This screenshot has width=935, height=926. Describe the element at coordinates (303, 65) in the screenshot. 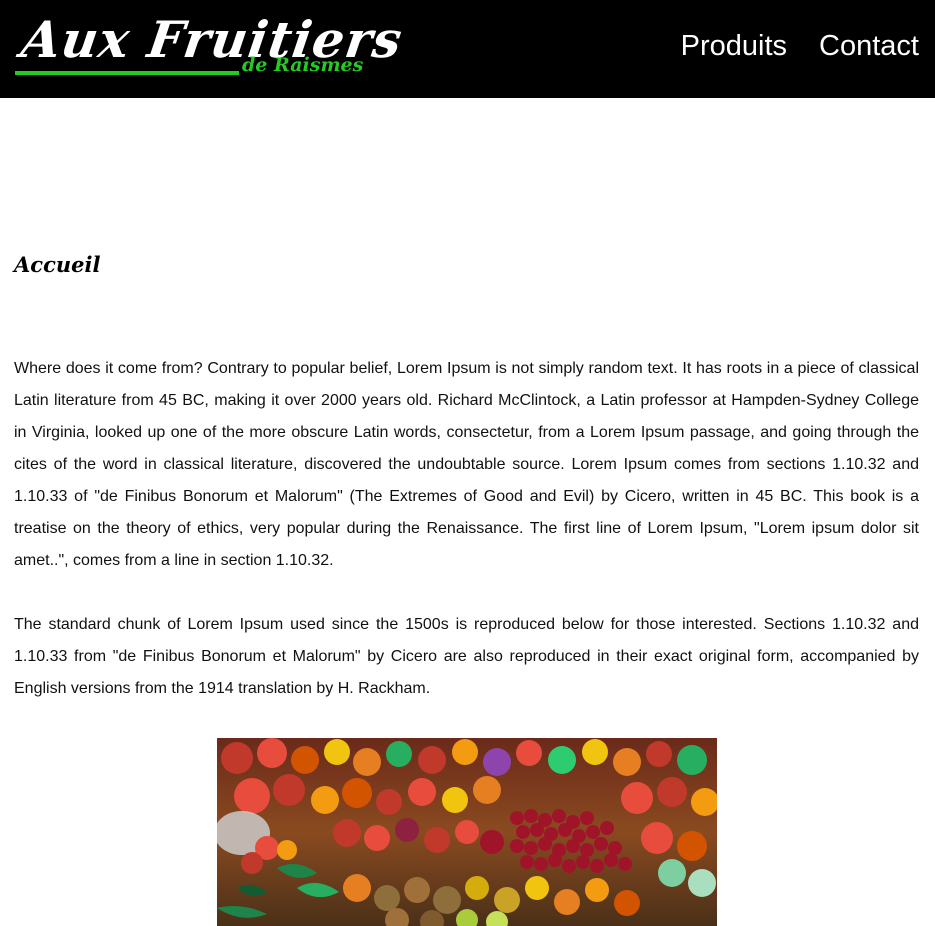

I see `logo-sub-text: de Raismes` at that location.